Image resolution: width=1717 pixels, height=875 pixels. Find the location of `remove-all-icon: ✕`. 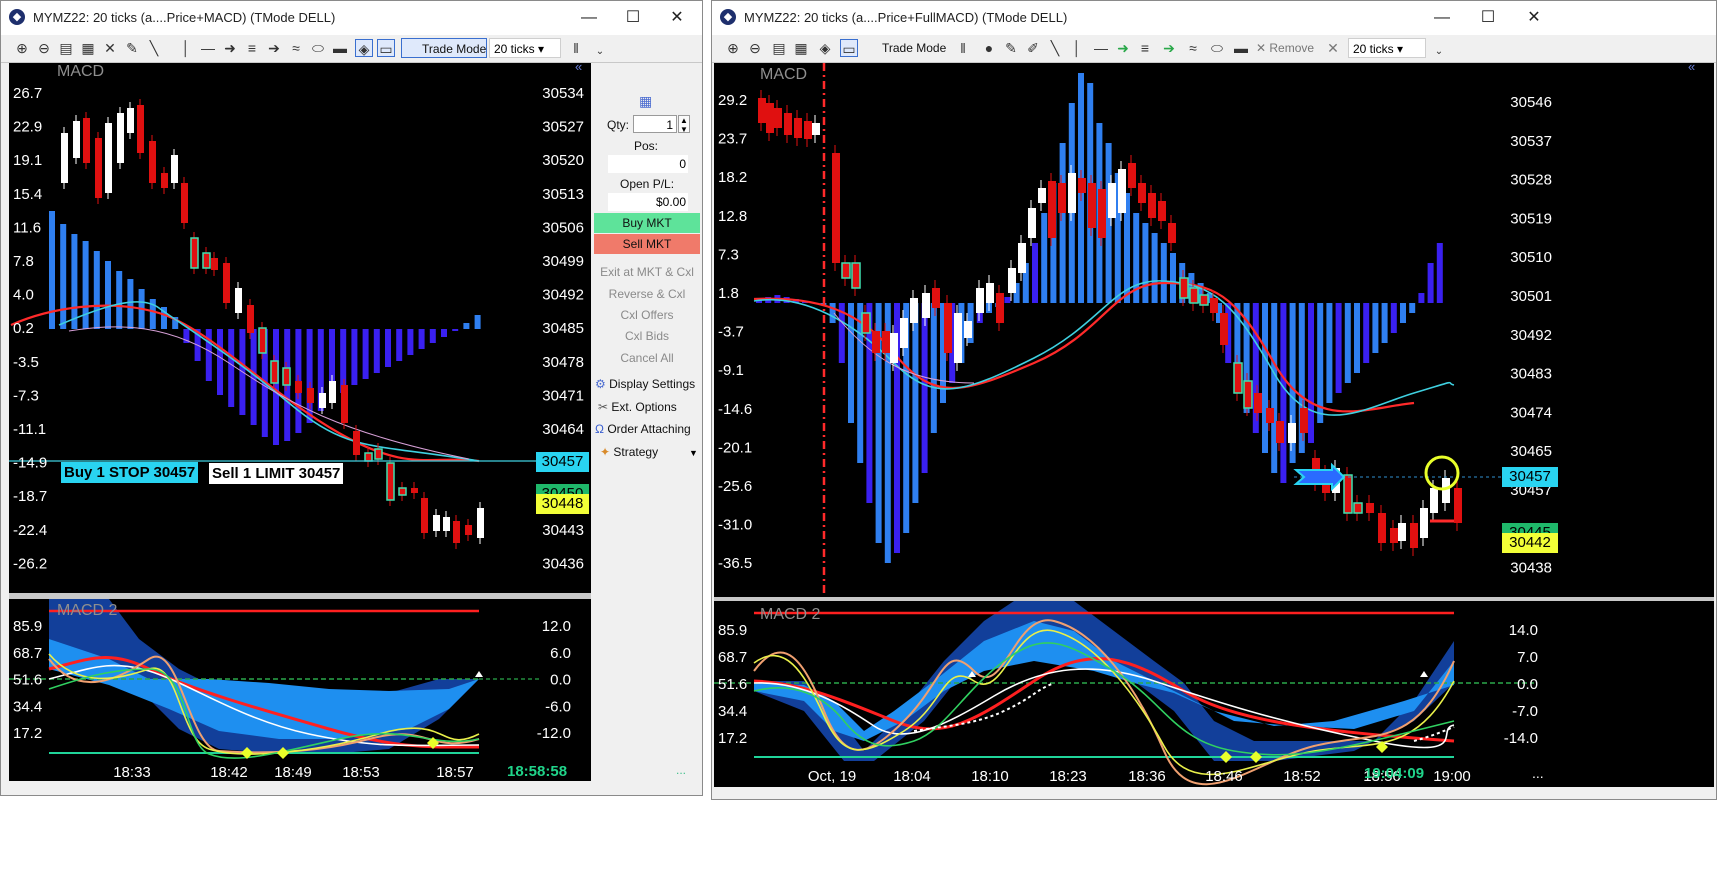

remove-all-icon: ✕ is located at coordinates (1333, 48).